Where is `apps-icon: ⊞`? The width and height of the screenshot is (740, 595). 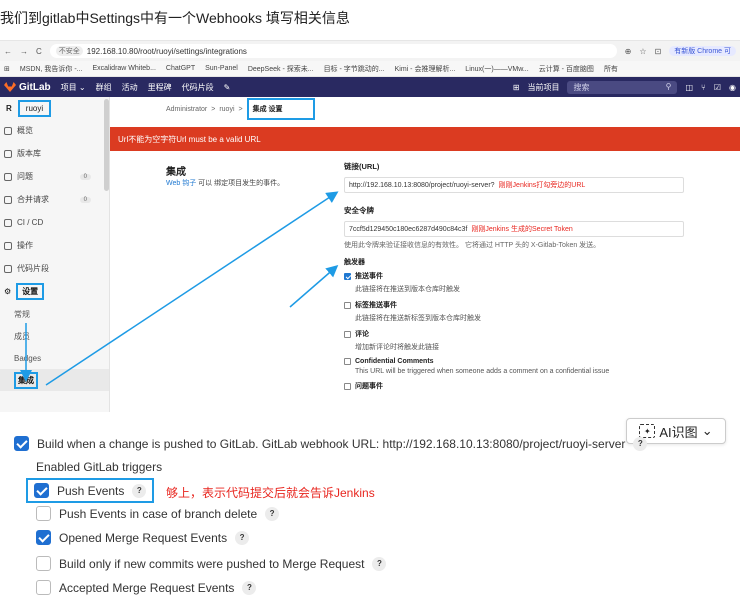
apps-icon: ⊞ is located at coordinates (7, 69).